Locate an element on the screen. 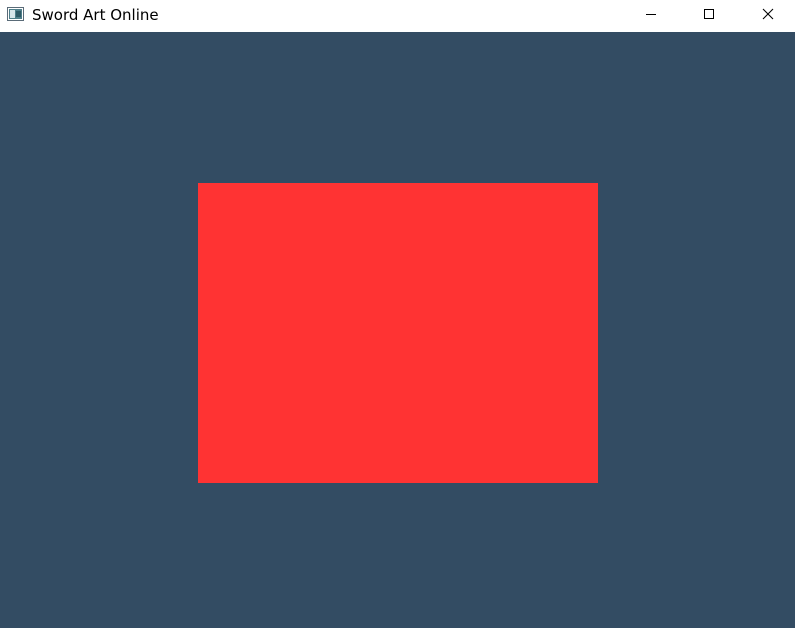 This screenshot has width=795, height=628. maximize-icon is located at coordinates (709, 16).